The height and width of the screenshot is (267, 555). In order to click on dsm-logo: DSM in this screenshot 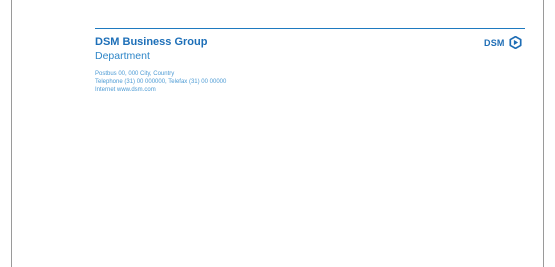, I will do `click(503, 42)`.